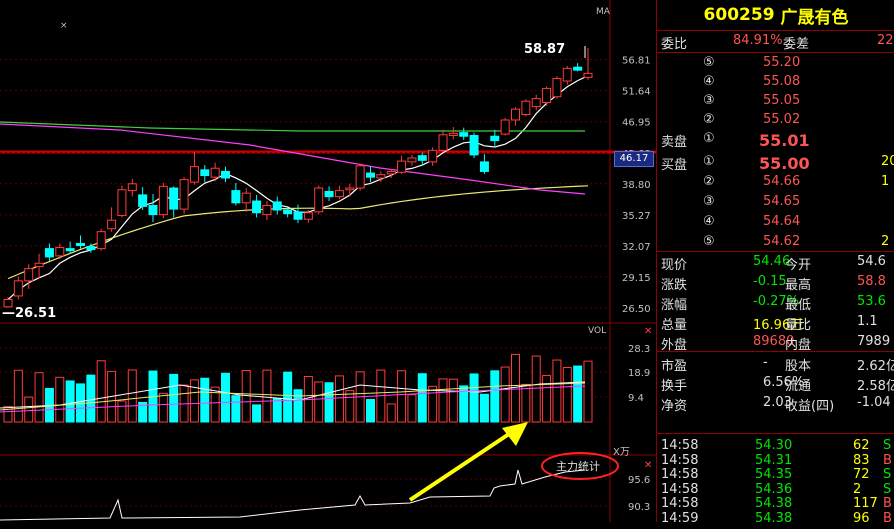 The width and height of the screenshot is (894, 529). I want to click on volume-close-icon: ✕, so click(648, 331).